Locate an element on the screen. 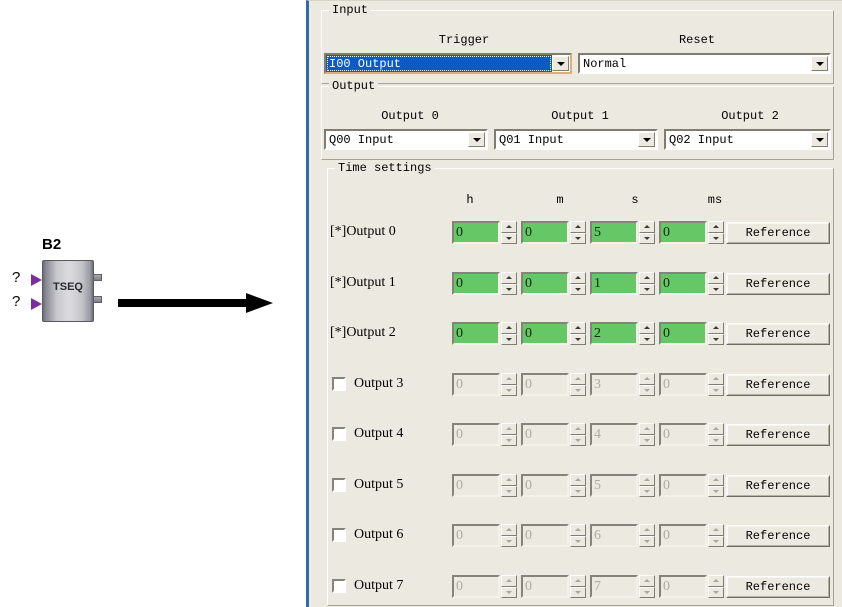  row-7-s-spin-buttons is located at coordinates (647, 586).